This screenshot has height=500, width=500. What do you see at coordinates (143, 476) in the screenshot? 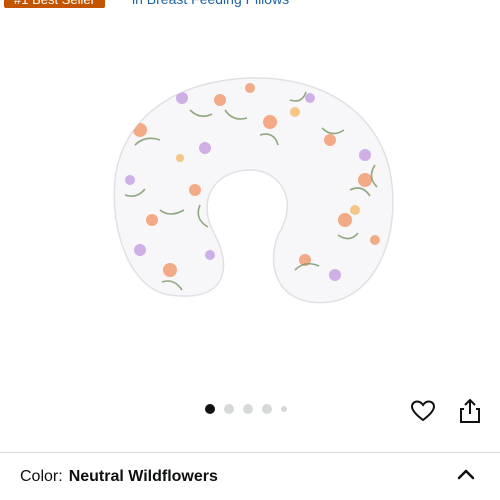
I see `color-value: Neutral Wildflowers` at bounding box center [143, 476].